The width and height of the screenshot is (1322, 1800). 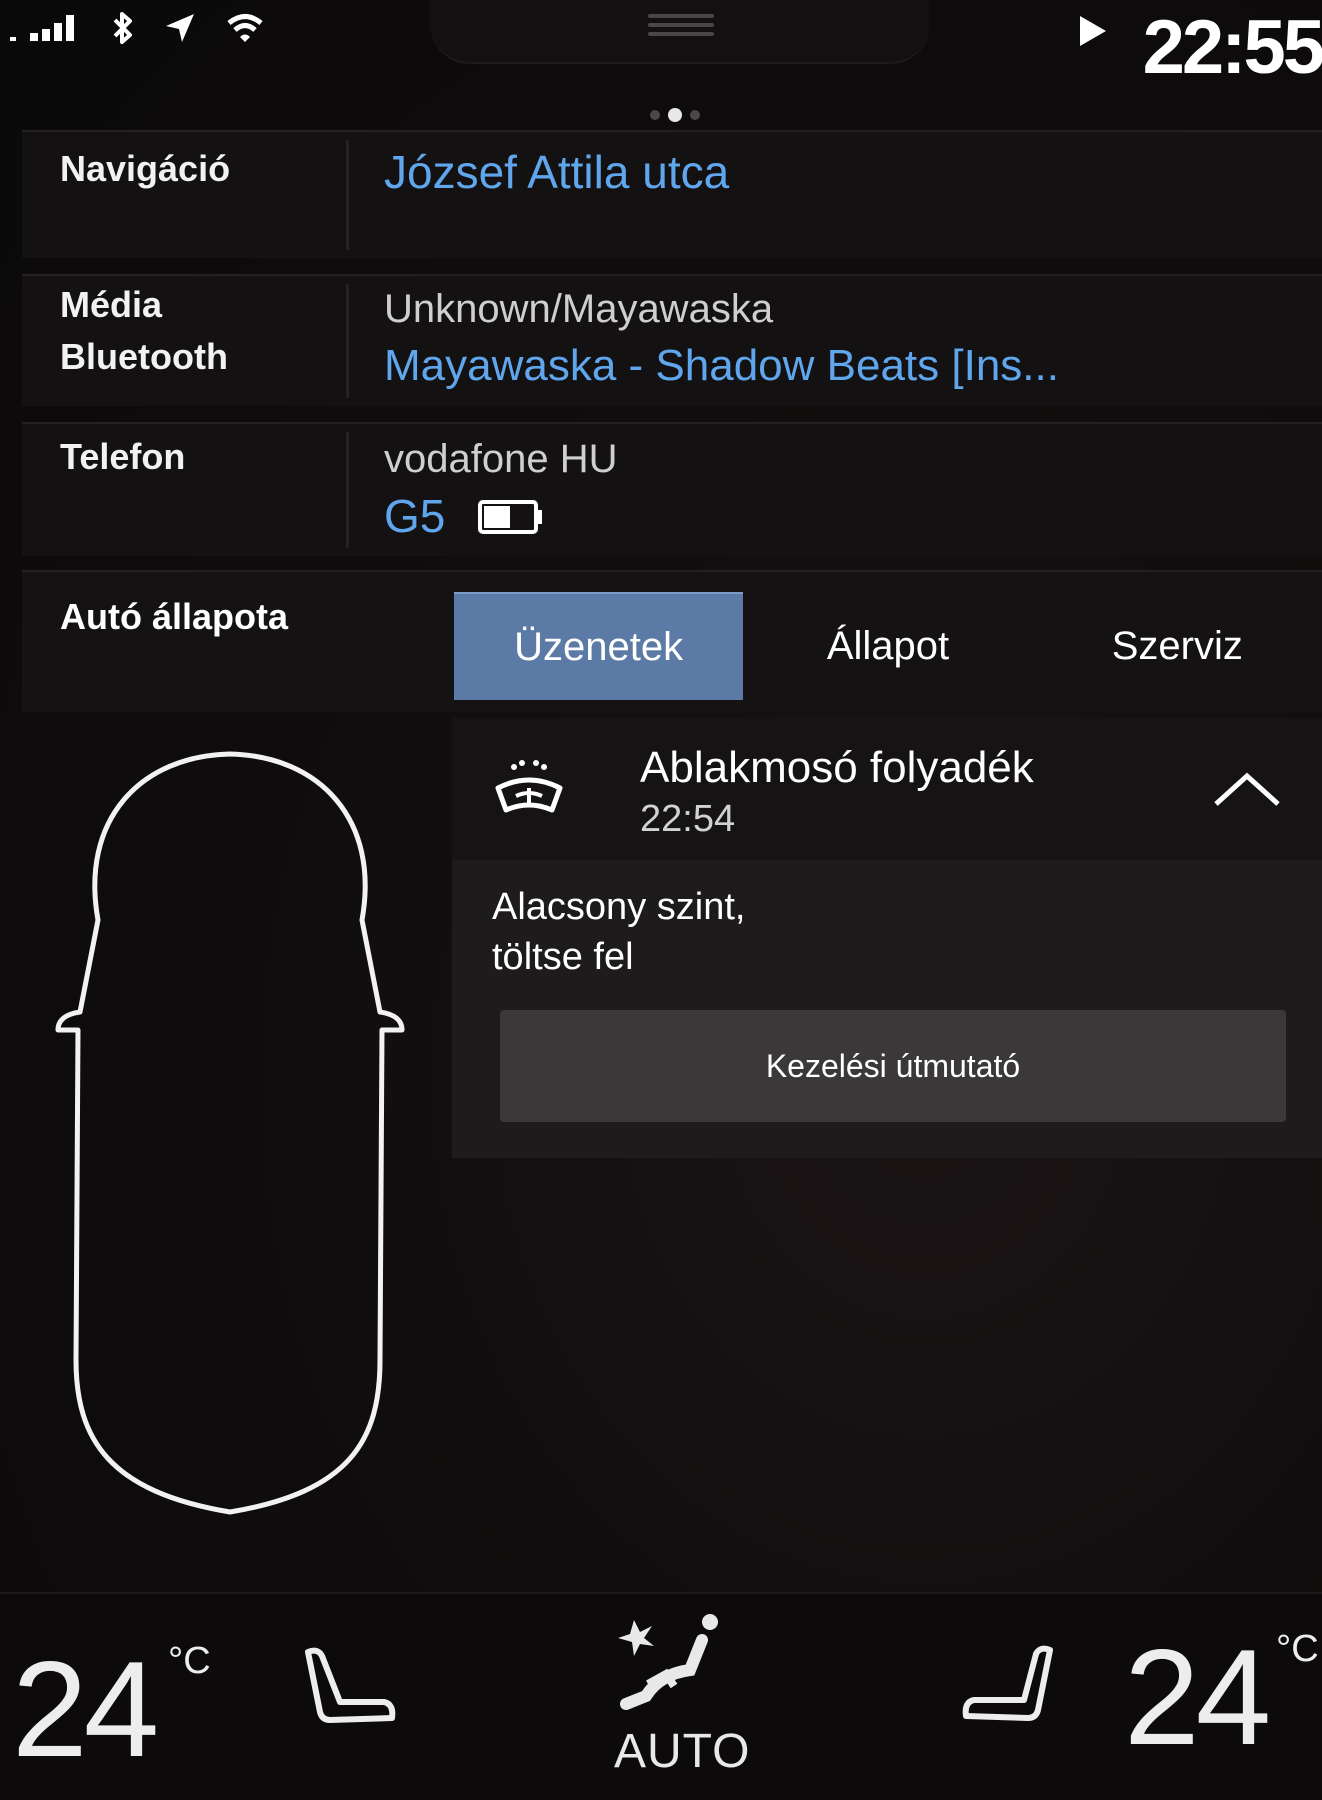 I want to click on phone-carrier: vodafone HU, so click(x=501, y=459).